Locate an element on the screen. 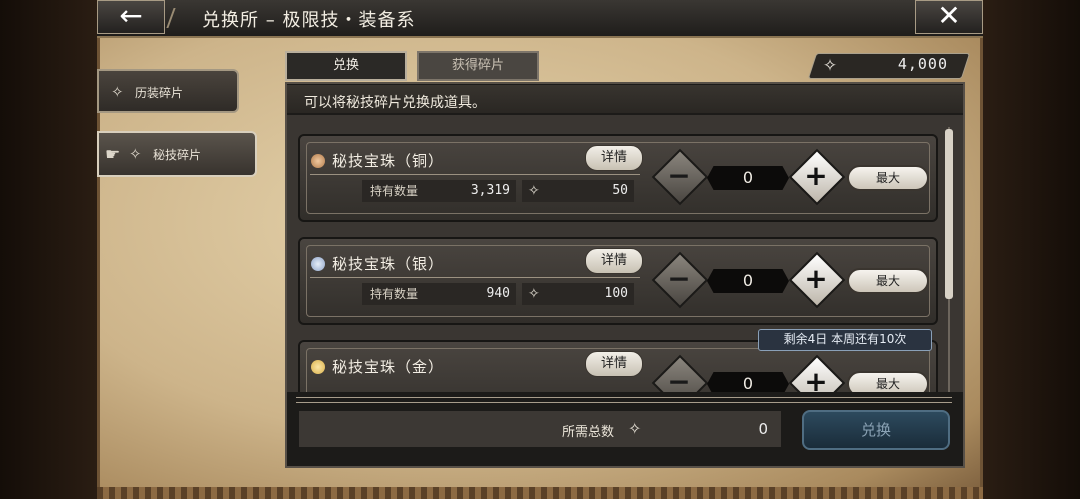 This screenshot has width=1080, height=499. exchange-button: 兑换 is located at coordinates (876, 430).